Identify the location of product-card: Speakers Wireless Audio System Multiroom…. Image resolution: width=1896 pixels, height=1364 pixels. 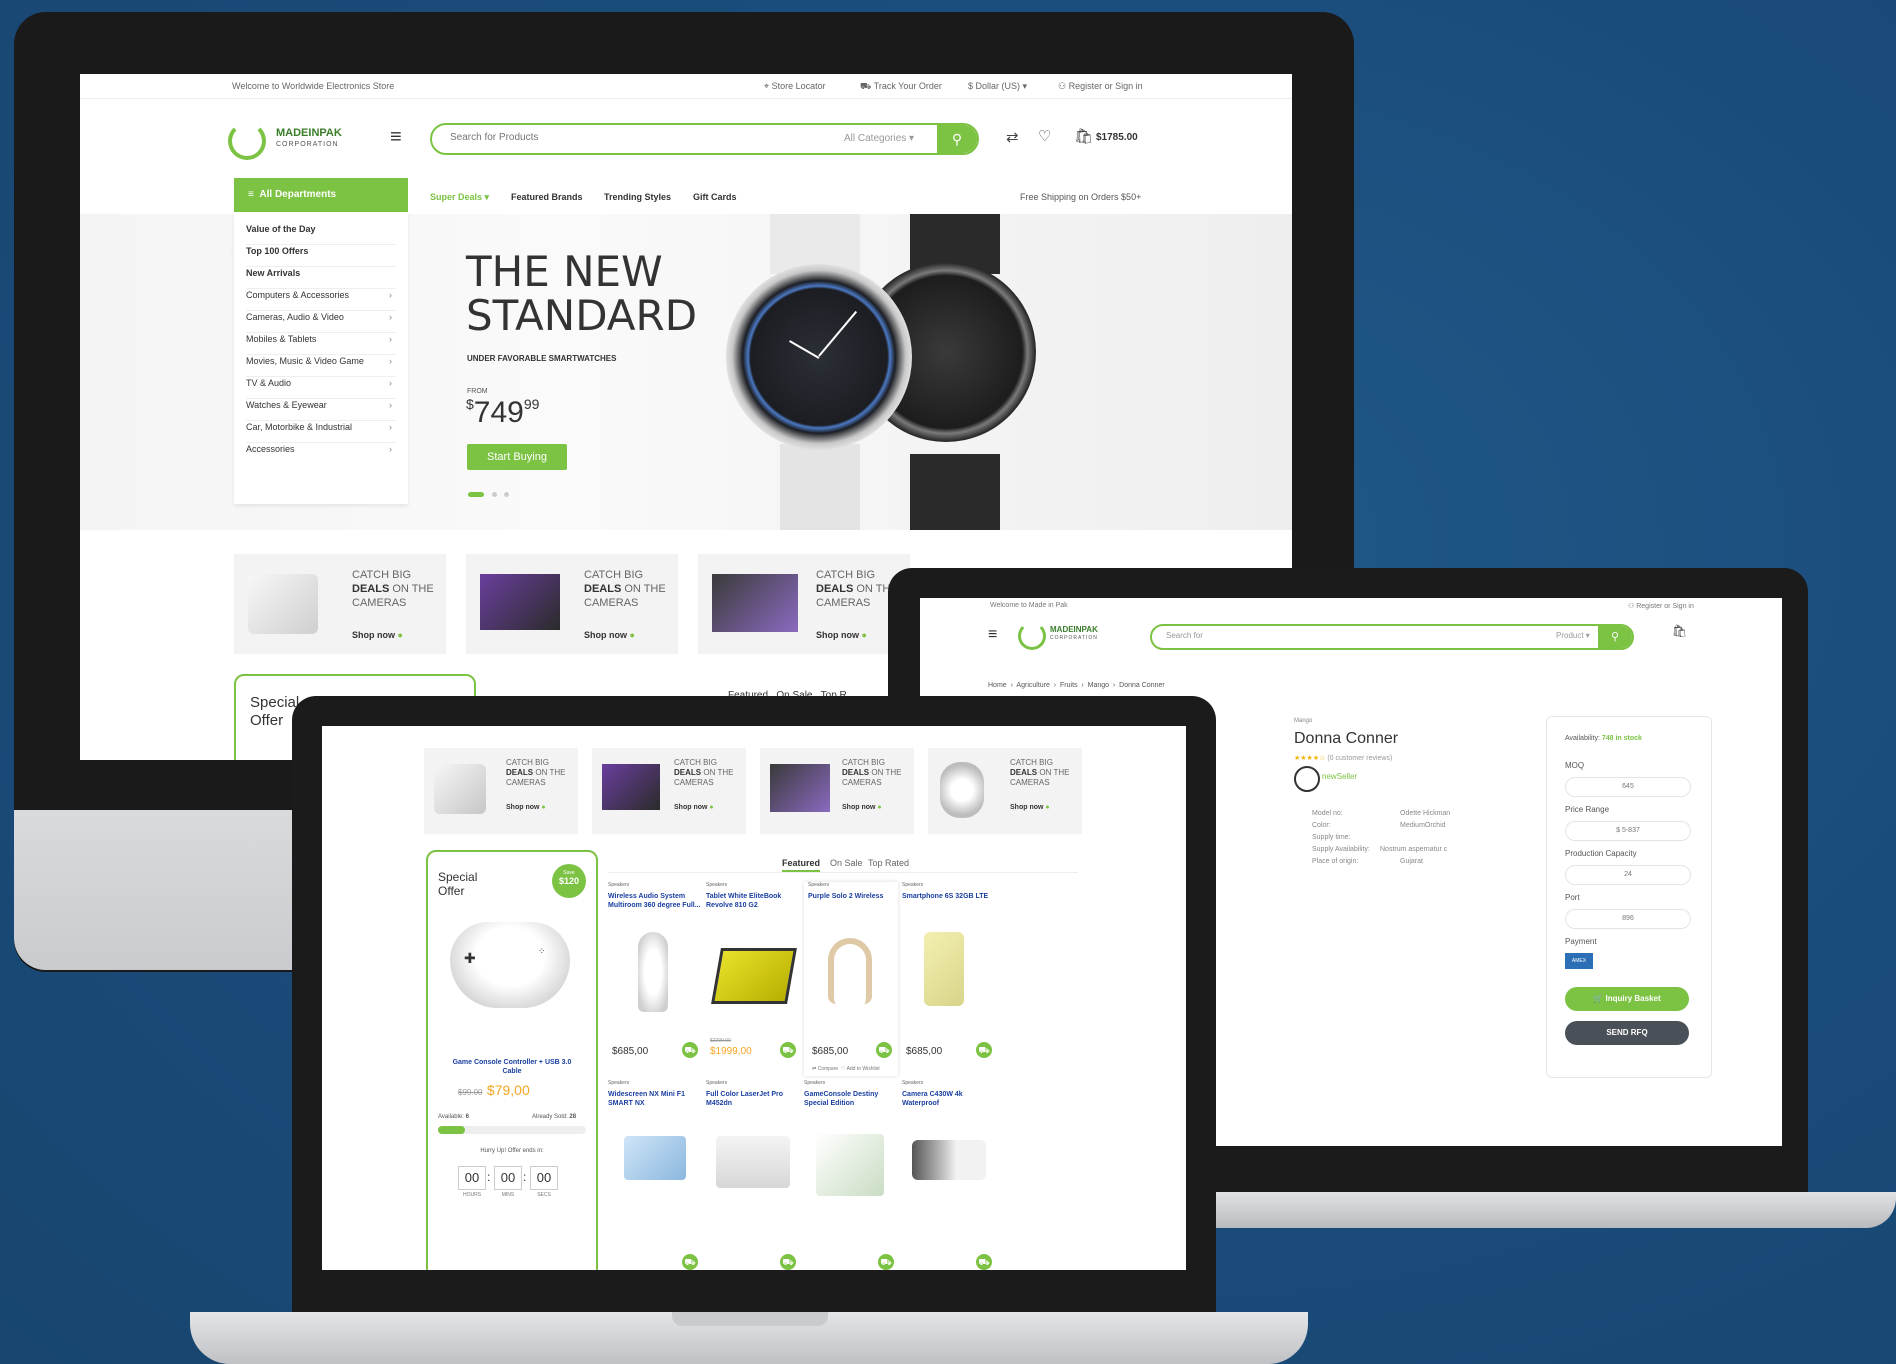
(655, 972).